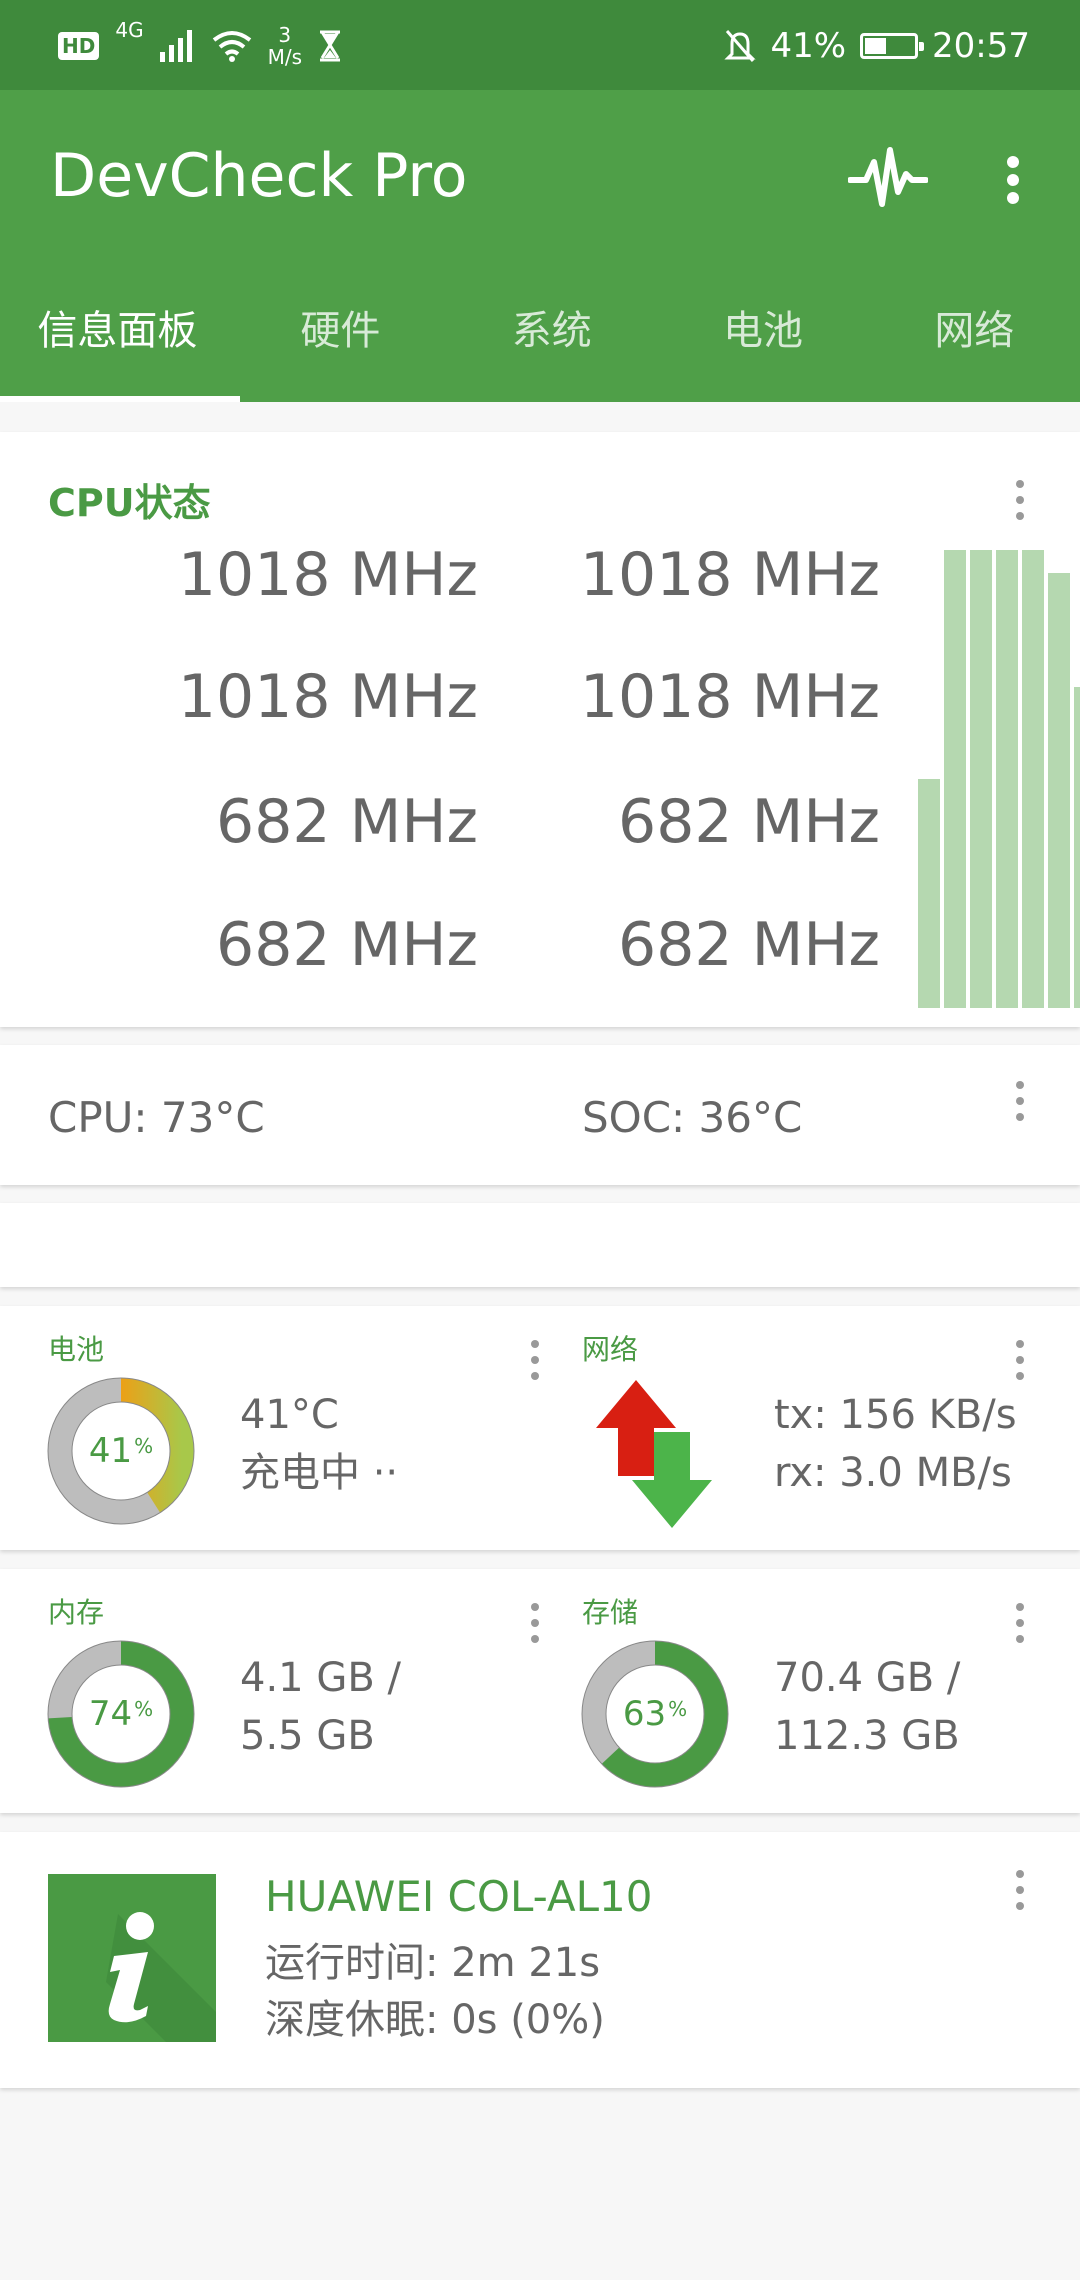 The width and height of the screenshot is (1080, 2280). What do you see at coordinates (540, 1245) in the screenshot?
I see `empty-card` at bounding box center [540, 1245].